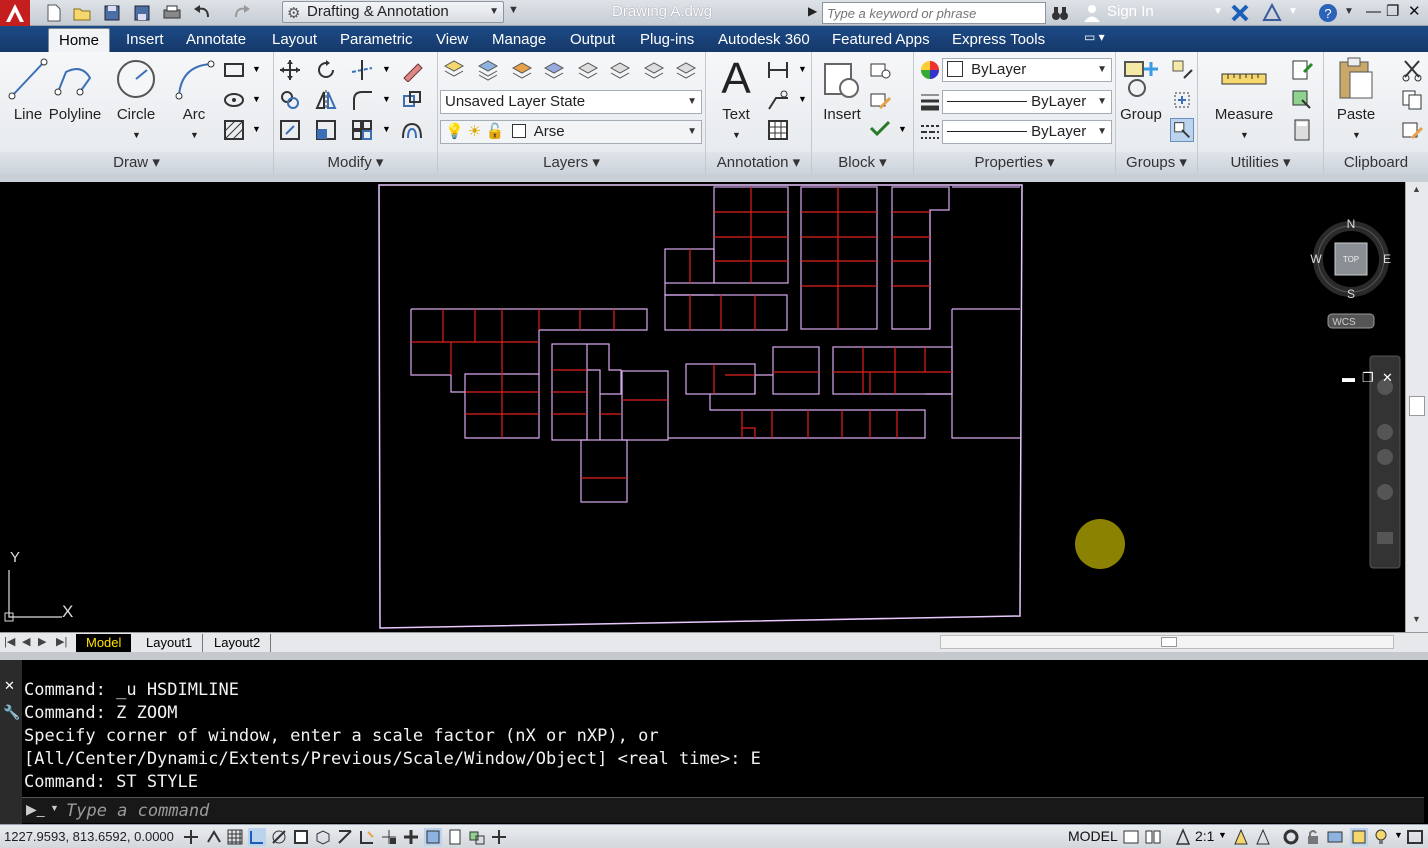 This screenshot has height=848, width=1428. I want to click on paste-button: Paste ▼, so click(1356, 99).